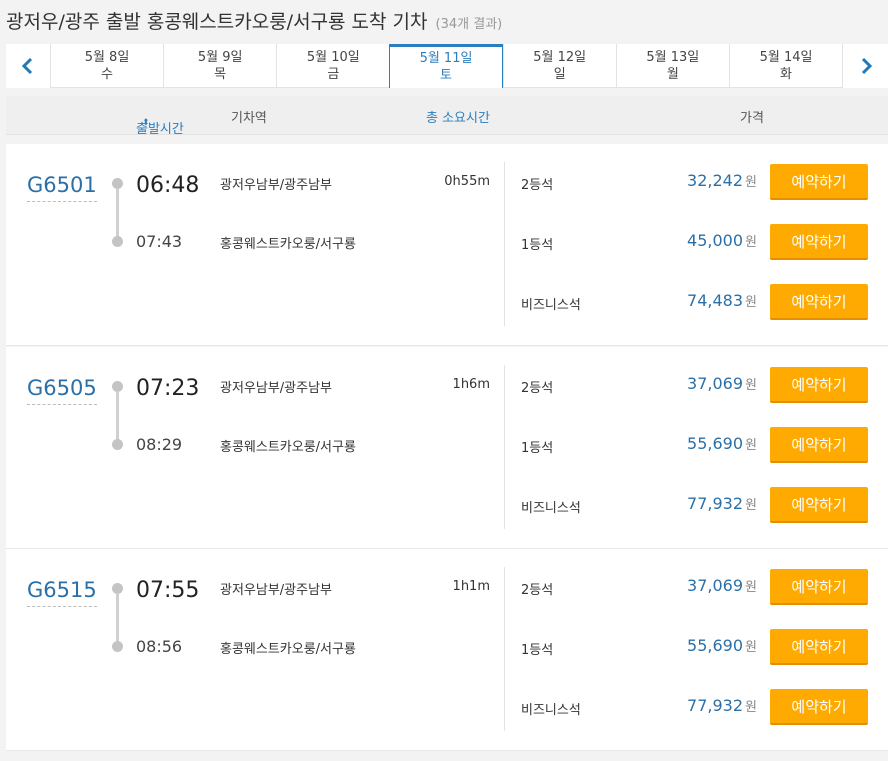 The image size is (888, 761). I want to click on price-amount: 32,242, so click(715, 180).